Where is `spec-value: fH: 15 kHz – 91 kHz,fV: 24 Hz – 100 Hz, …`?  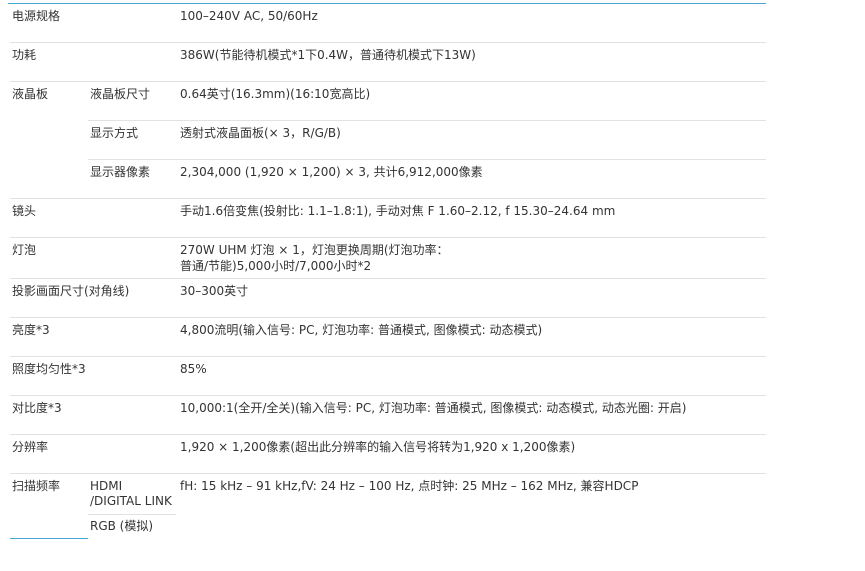 spec-value: fH: 15 kHz – 91 kHz,fV: 24 Hz – 100 Hz, … is located at coordinates (409, 486).